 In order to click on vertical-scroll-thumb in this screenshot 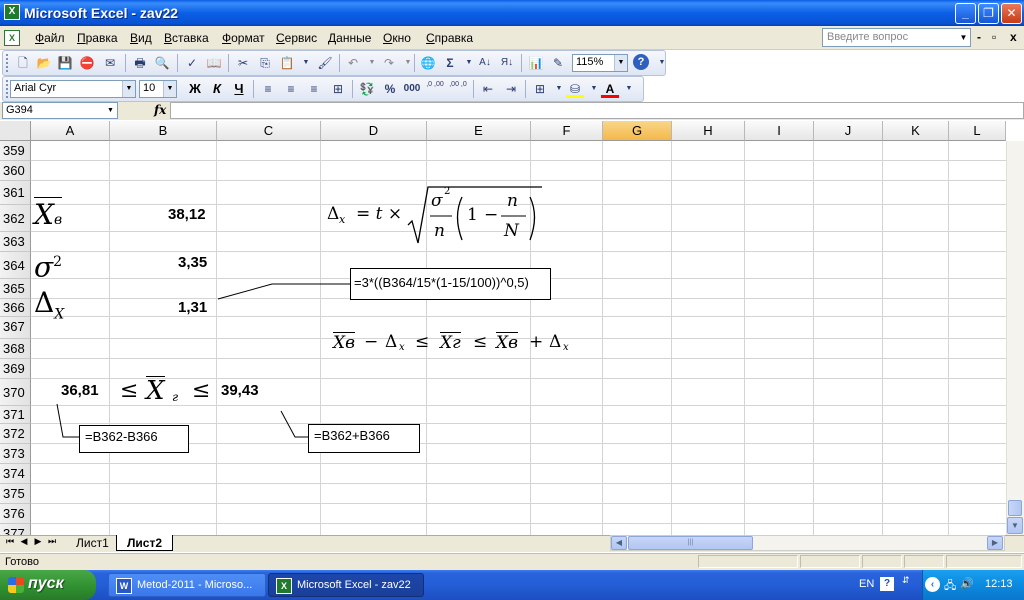, I will do `click(1015, 508)`.